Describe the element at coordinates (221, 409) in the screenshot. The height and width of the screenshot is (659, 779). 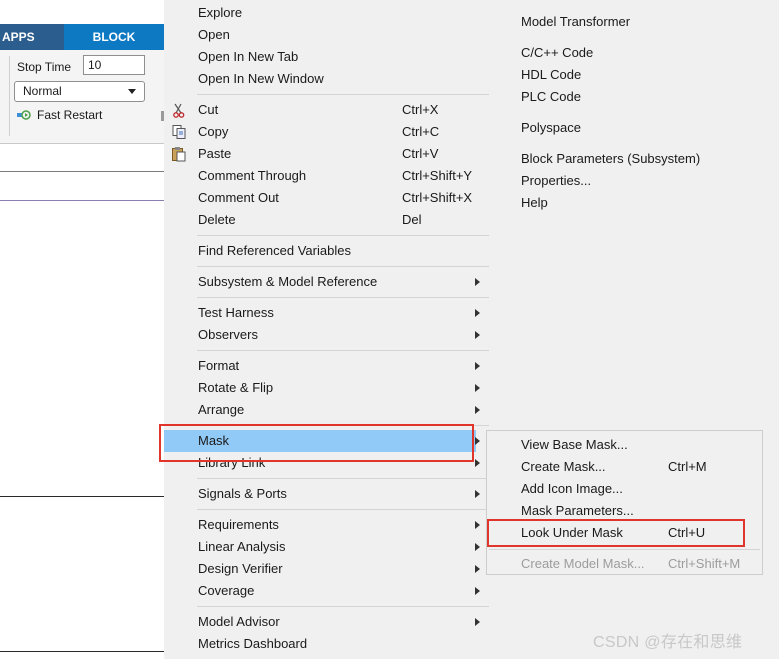
I see `menu-item-label: Arrange` at that location.